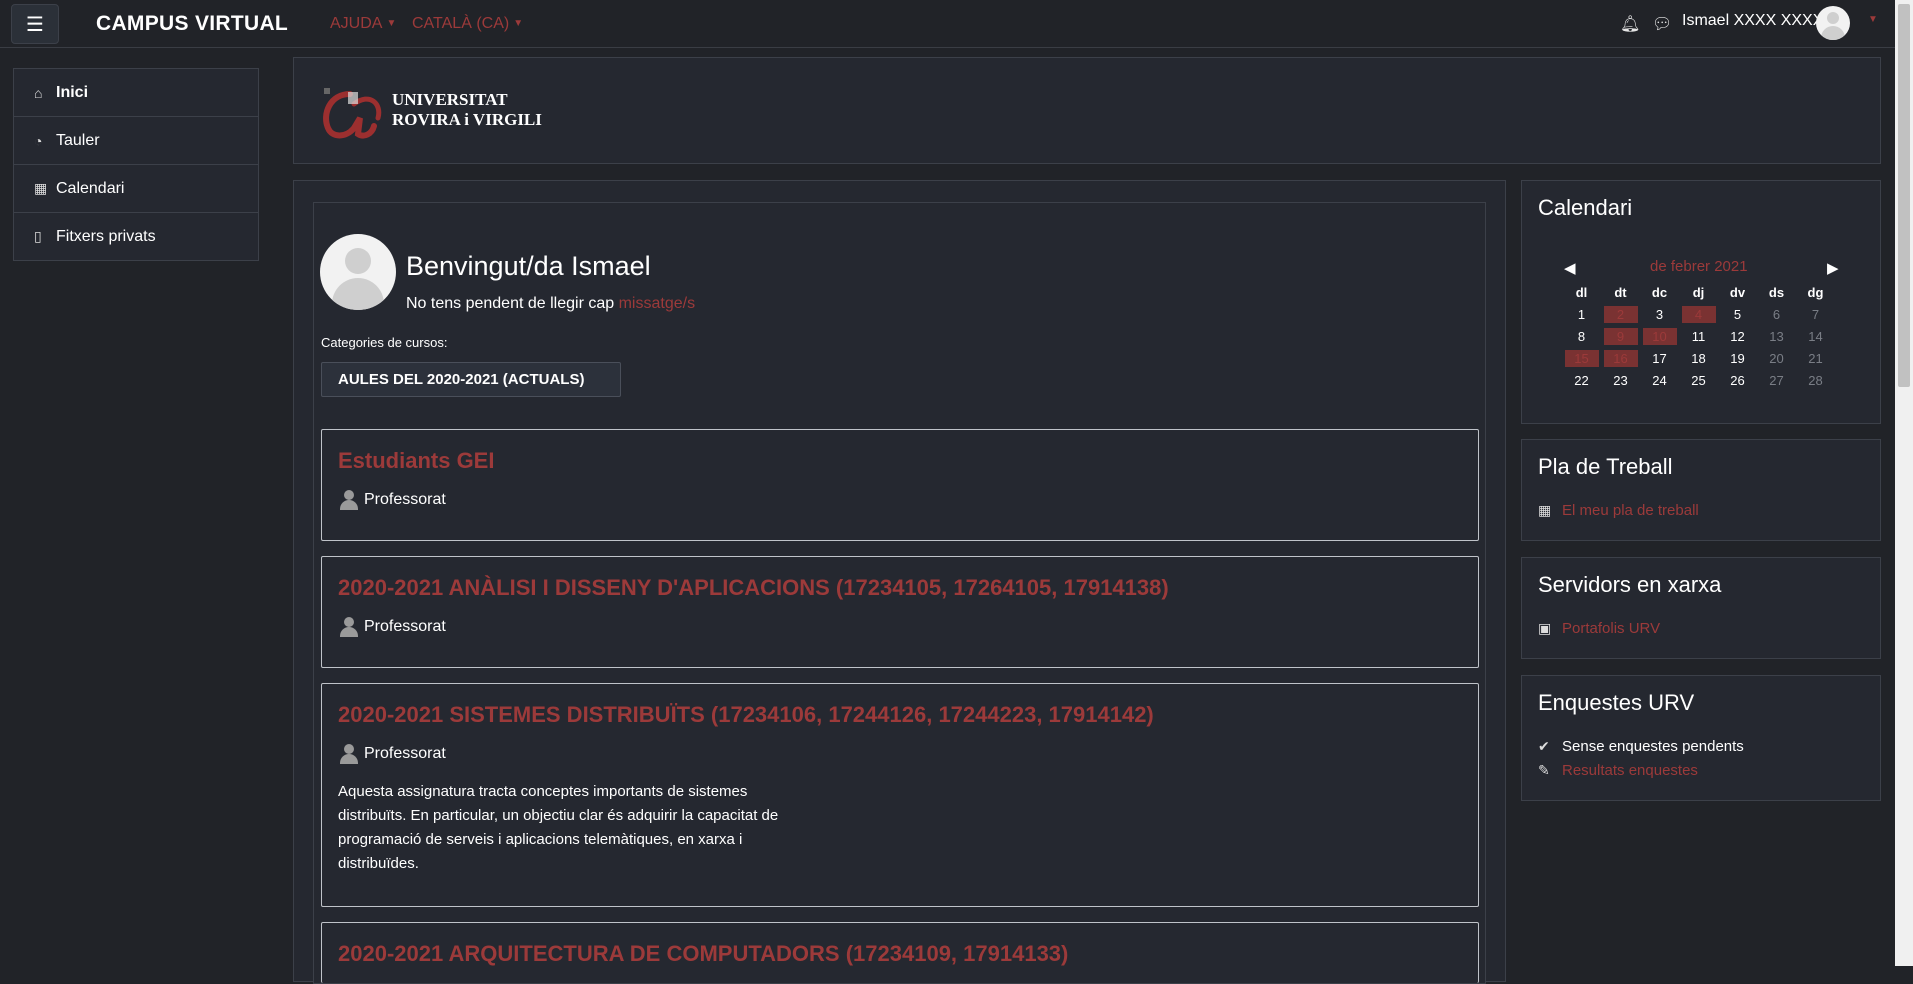  What do you see at coordinates (657, 303) in the screenshot?
I see `messages-link: missatge/s` at bounding box center [657, 303].